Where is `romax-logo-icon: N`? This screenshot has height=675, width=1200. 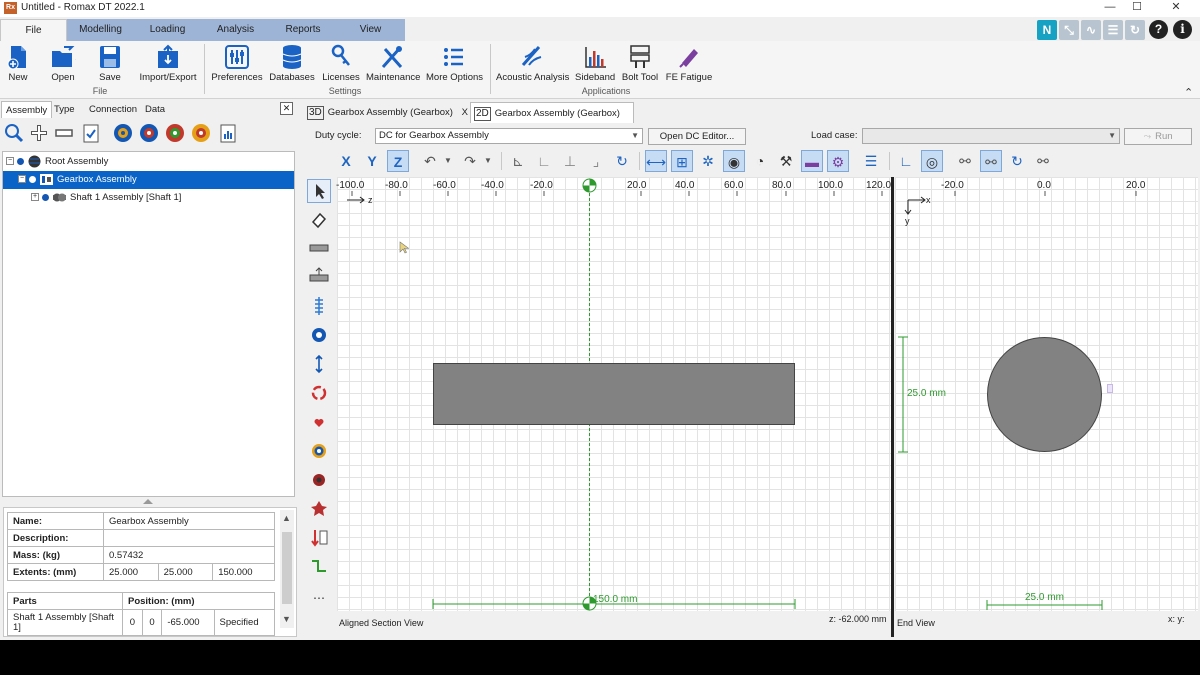 romax-logo-icon: N is located at coordinates (1047, 30).